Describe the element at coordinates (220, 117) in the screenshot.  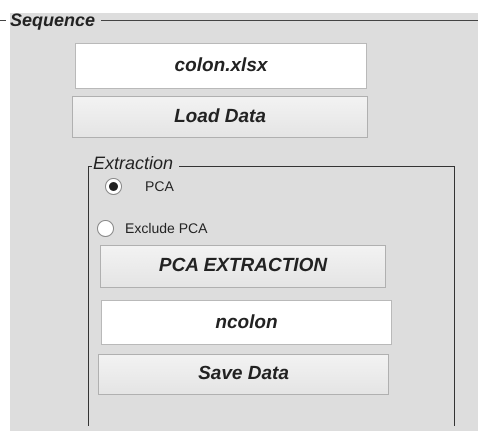
I see `load-data-button: Load Data` at that location.